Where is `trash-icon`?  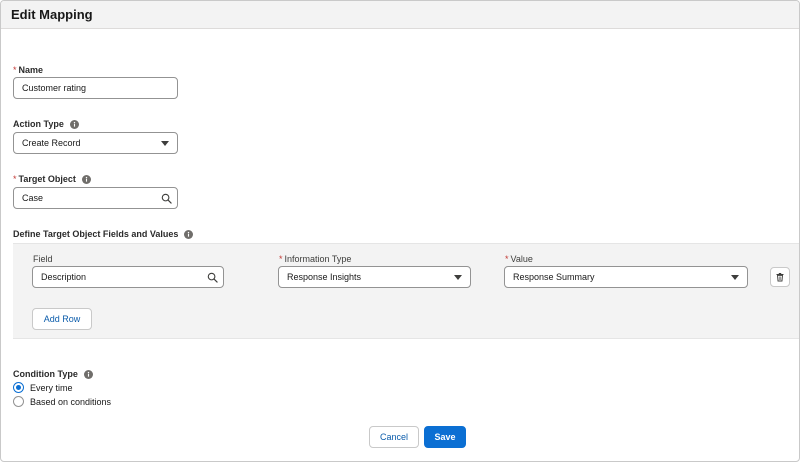
trash-icon is located at coordinates (780, 277).